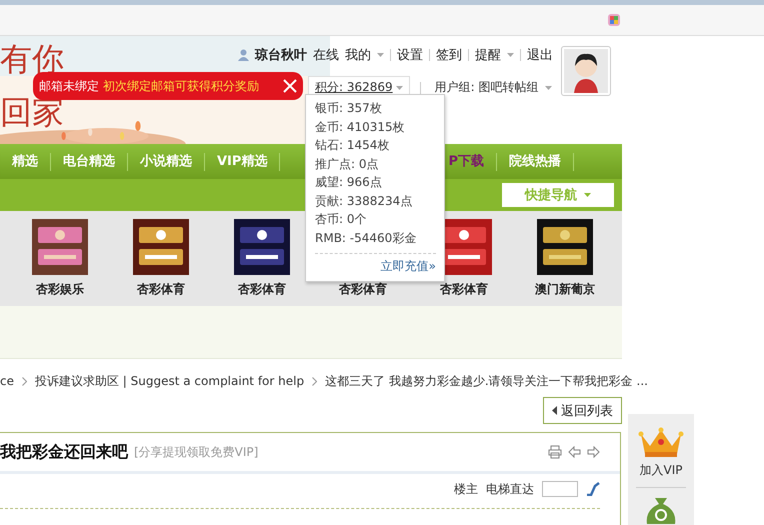 Image resolution: width=764 pixels, height=525 pixels. What do you see at coordinates (614, 20) in the screenshot?
I see `app-icon` at bounding box center [614, 20].